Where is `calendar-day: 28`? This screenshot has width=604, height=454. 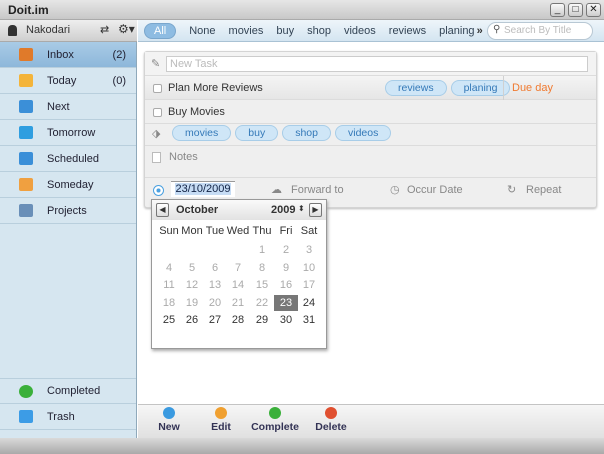 calendar-day: 28 is located at coordinates (238, 320).